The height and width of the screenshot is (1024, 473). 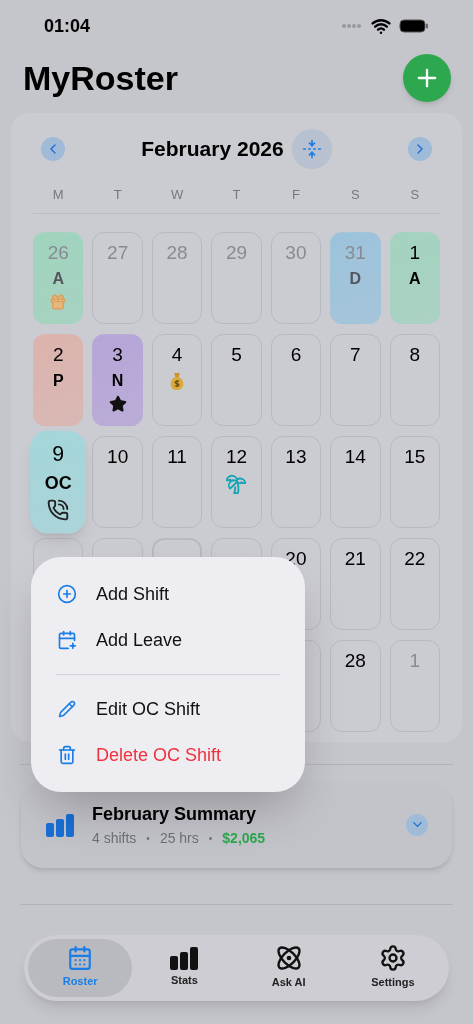 I want to click on day-number: 21, so click(x=355, y=558).